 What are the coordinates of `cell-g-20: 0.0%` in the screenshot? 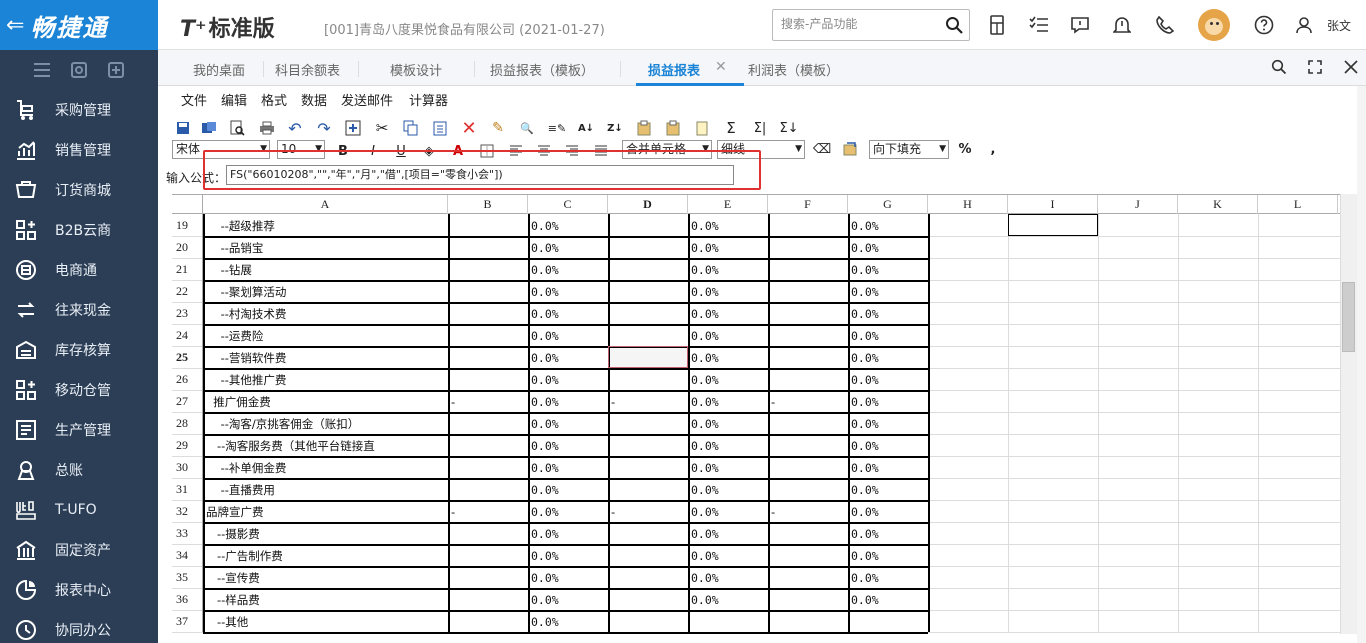 It's located at (888, 247).